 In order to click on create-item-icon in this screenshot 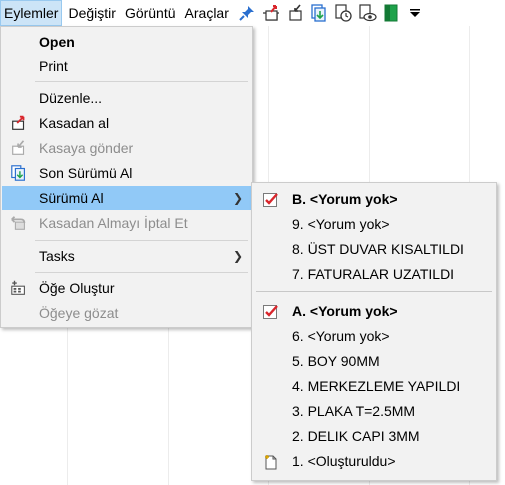, I will do `click(19, 288)`.